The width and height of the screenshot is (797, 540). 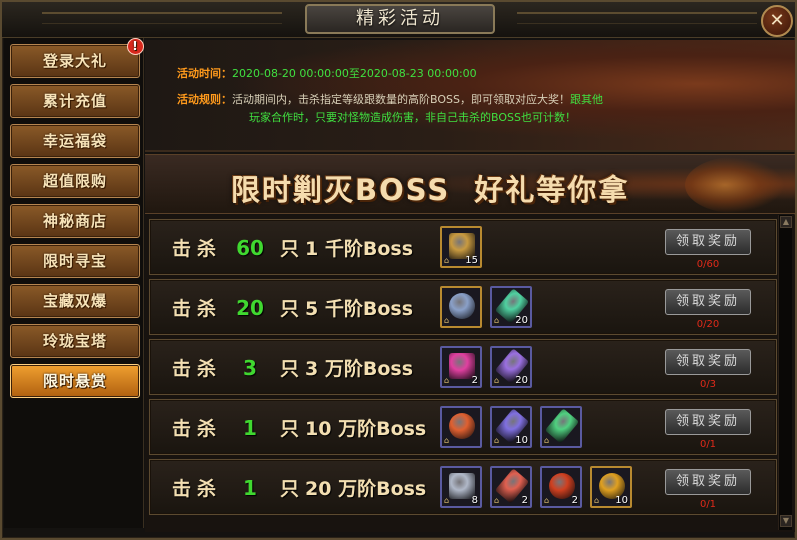 I want to click on silver-compass-icon: ⌂, so click(x=461, y=307).